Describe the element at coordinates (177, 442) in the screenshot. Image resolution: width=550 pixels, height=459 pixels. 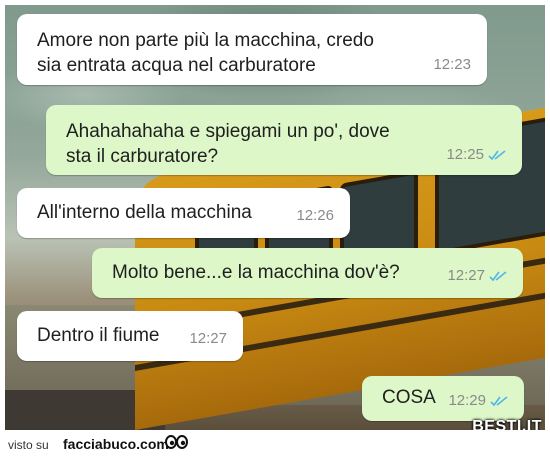
I see `eyes-icon` at that location.